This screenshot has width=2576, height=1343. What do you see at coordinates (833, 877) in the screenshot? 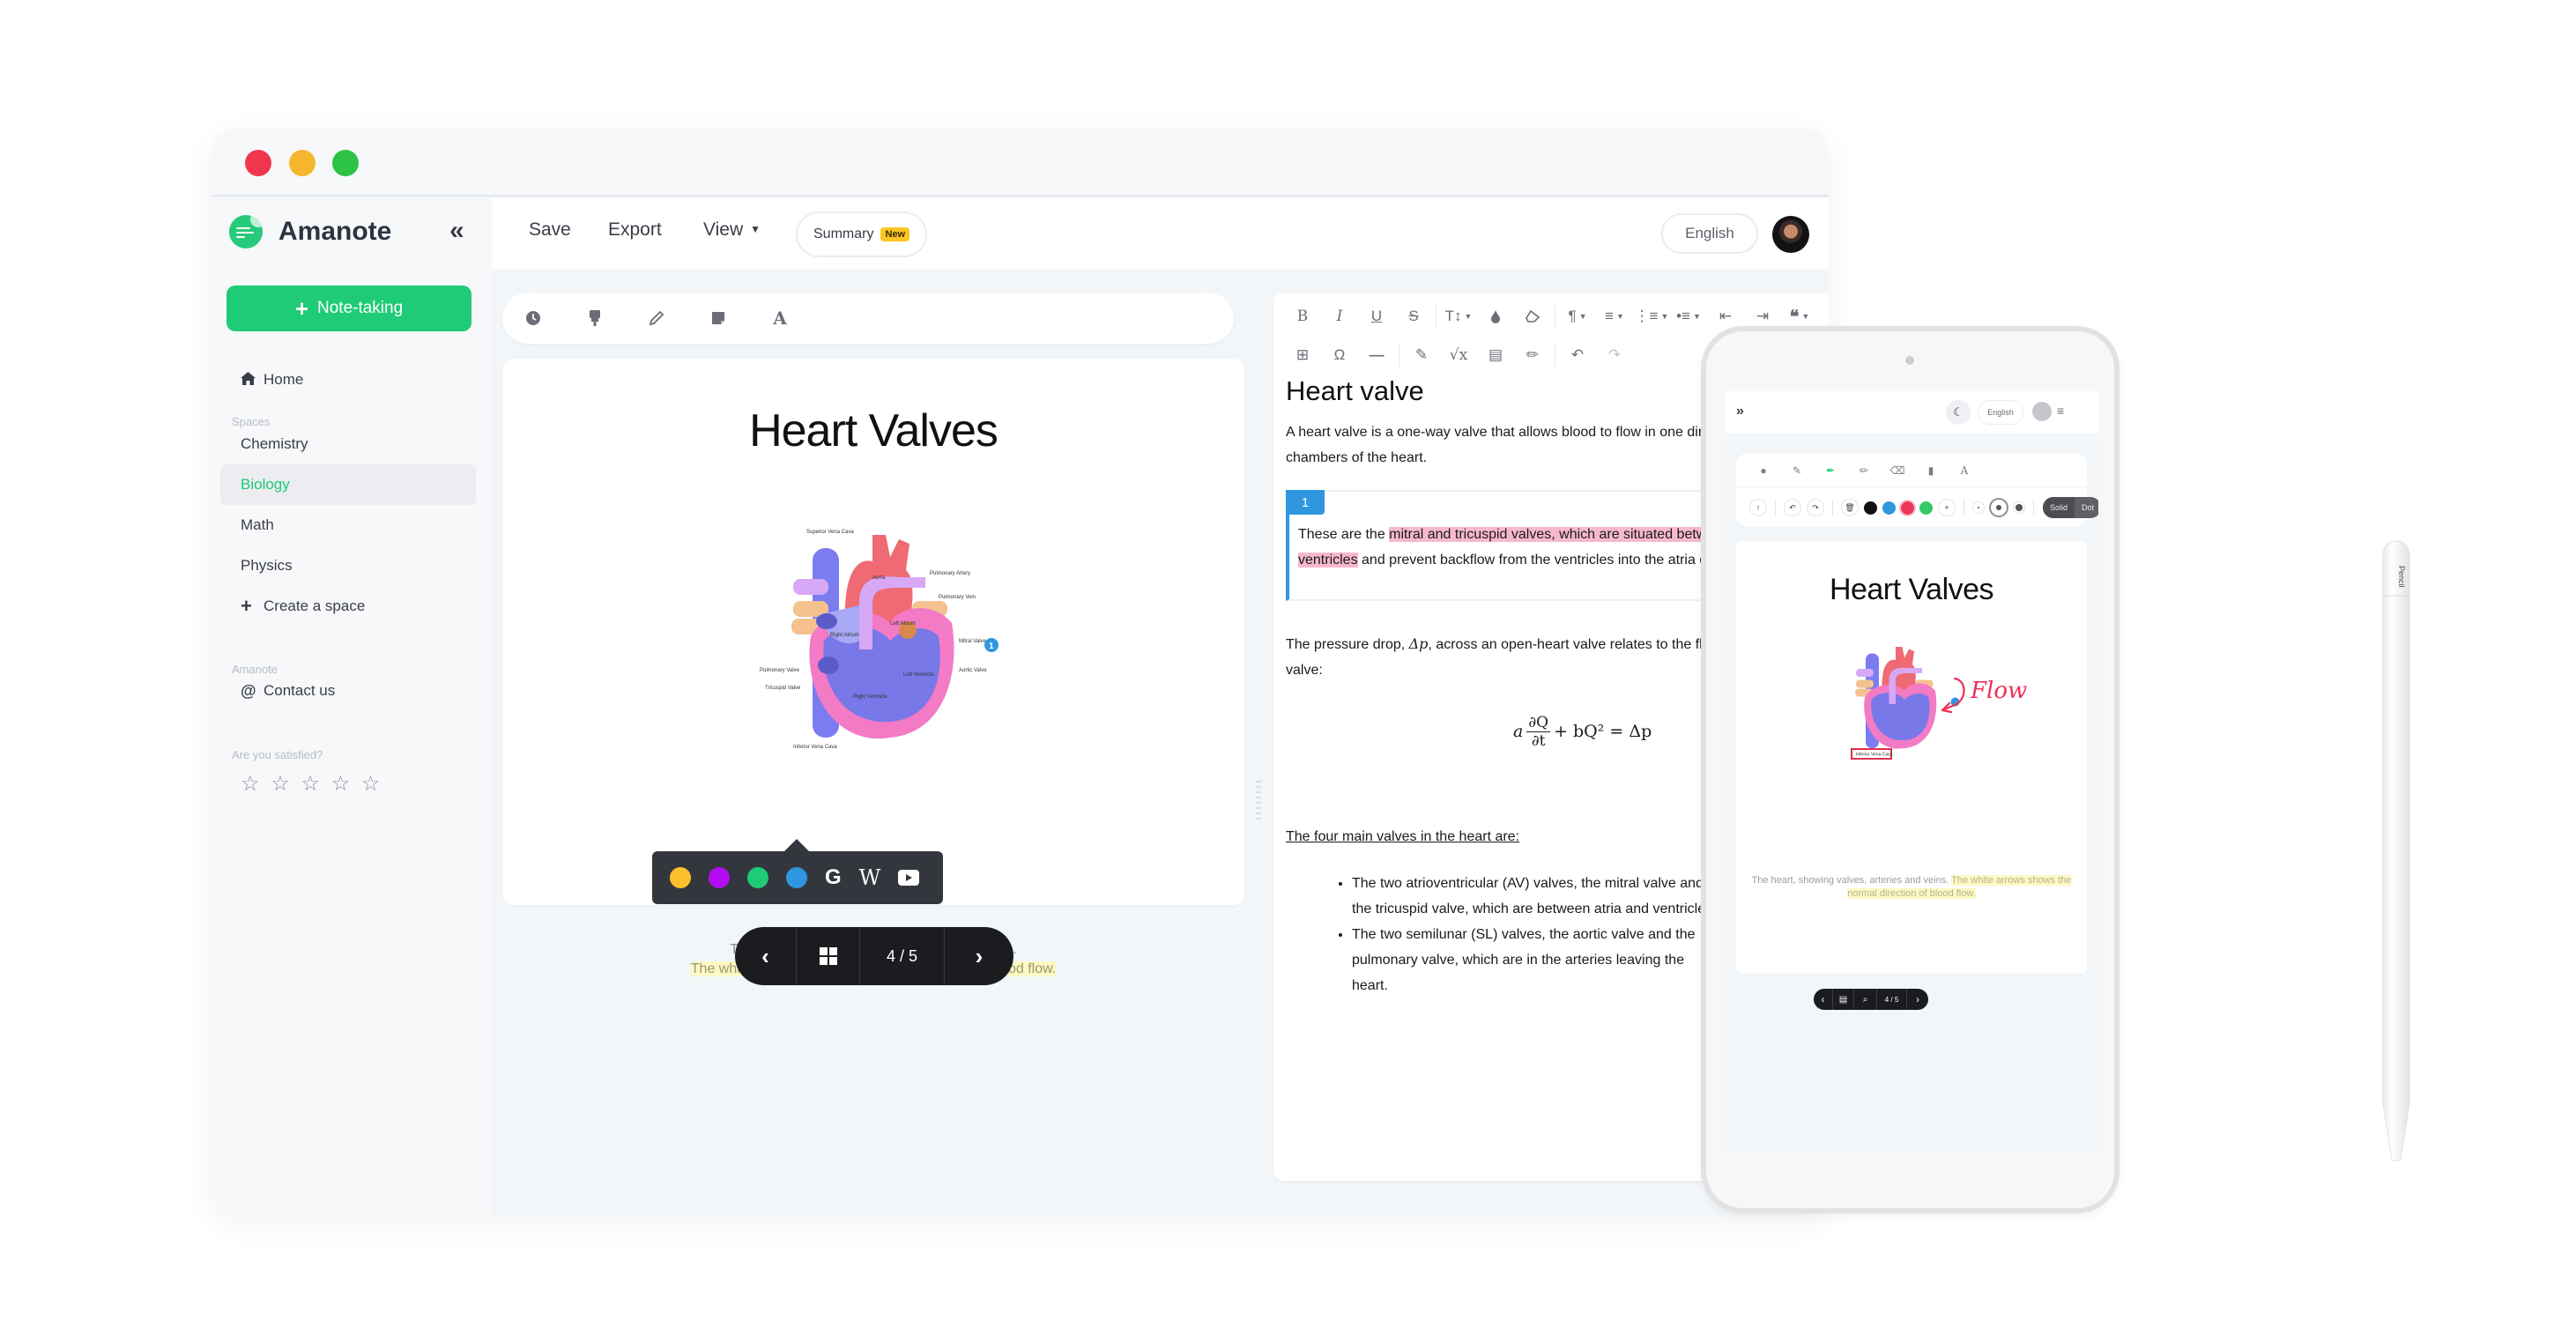
I see `google-search-icon: G` at bounding box center [833, 877].